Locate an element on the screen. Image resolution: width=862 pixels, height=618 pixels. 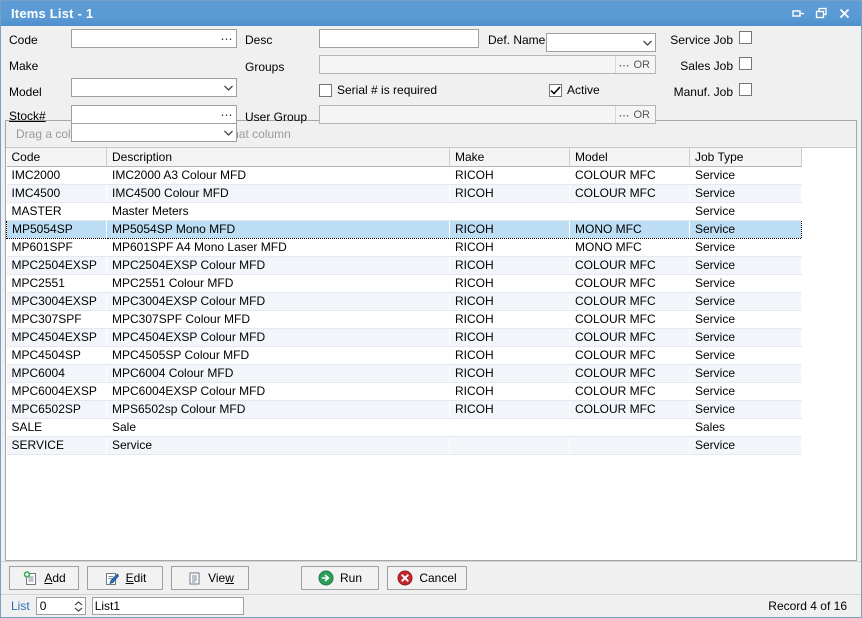
cell-make is located at coordinates (509, 211).